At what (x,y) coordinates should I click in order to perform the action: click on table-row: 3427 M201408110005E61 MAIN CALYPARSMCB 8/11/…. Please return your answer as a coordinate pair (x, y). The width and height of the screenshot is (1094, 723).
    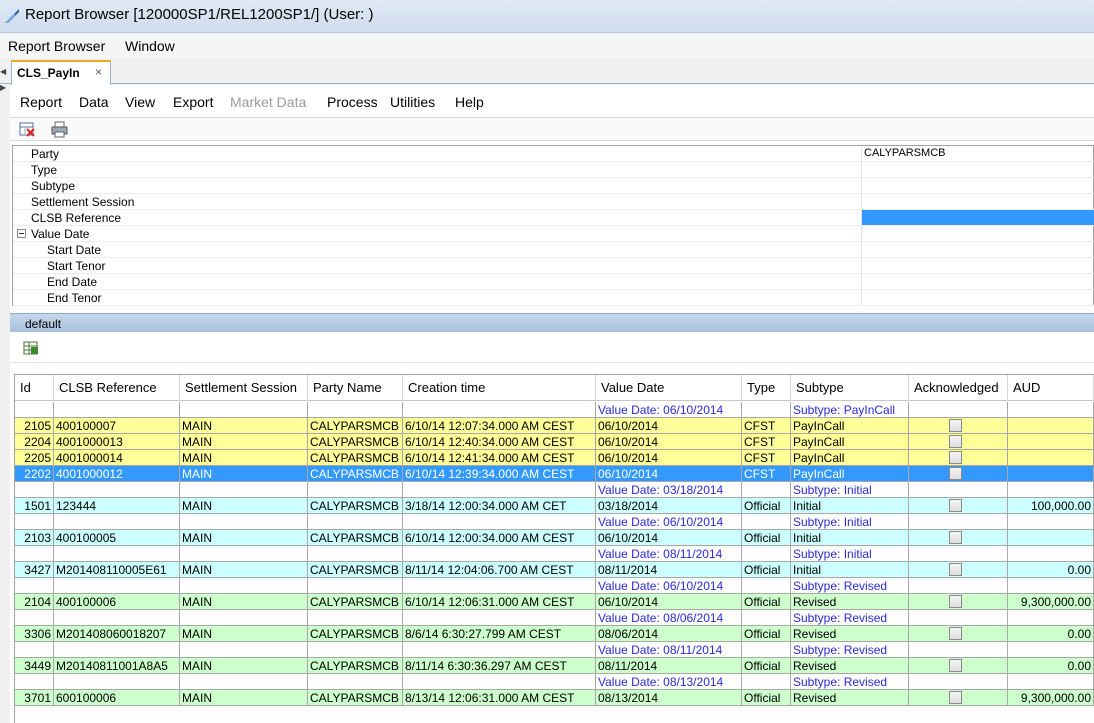
    Looking at the image, I should click on (554, 570).